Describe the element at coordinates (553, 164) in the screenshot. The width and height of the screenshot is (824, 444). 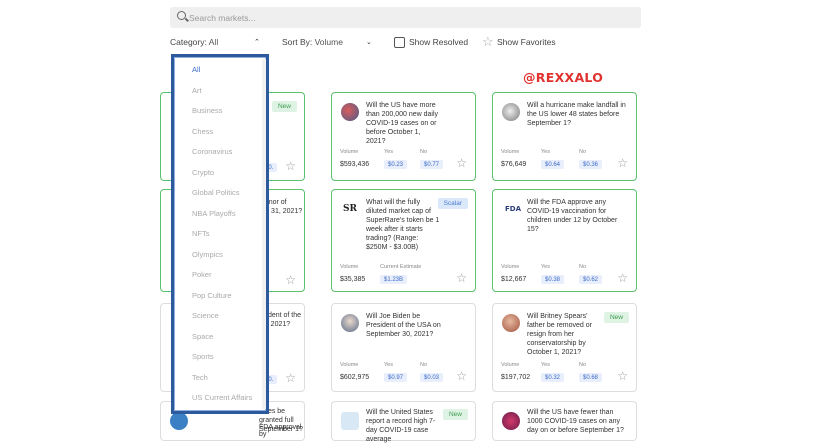
I see `yes-price: $0.64` at that location.